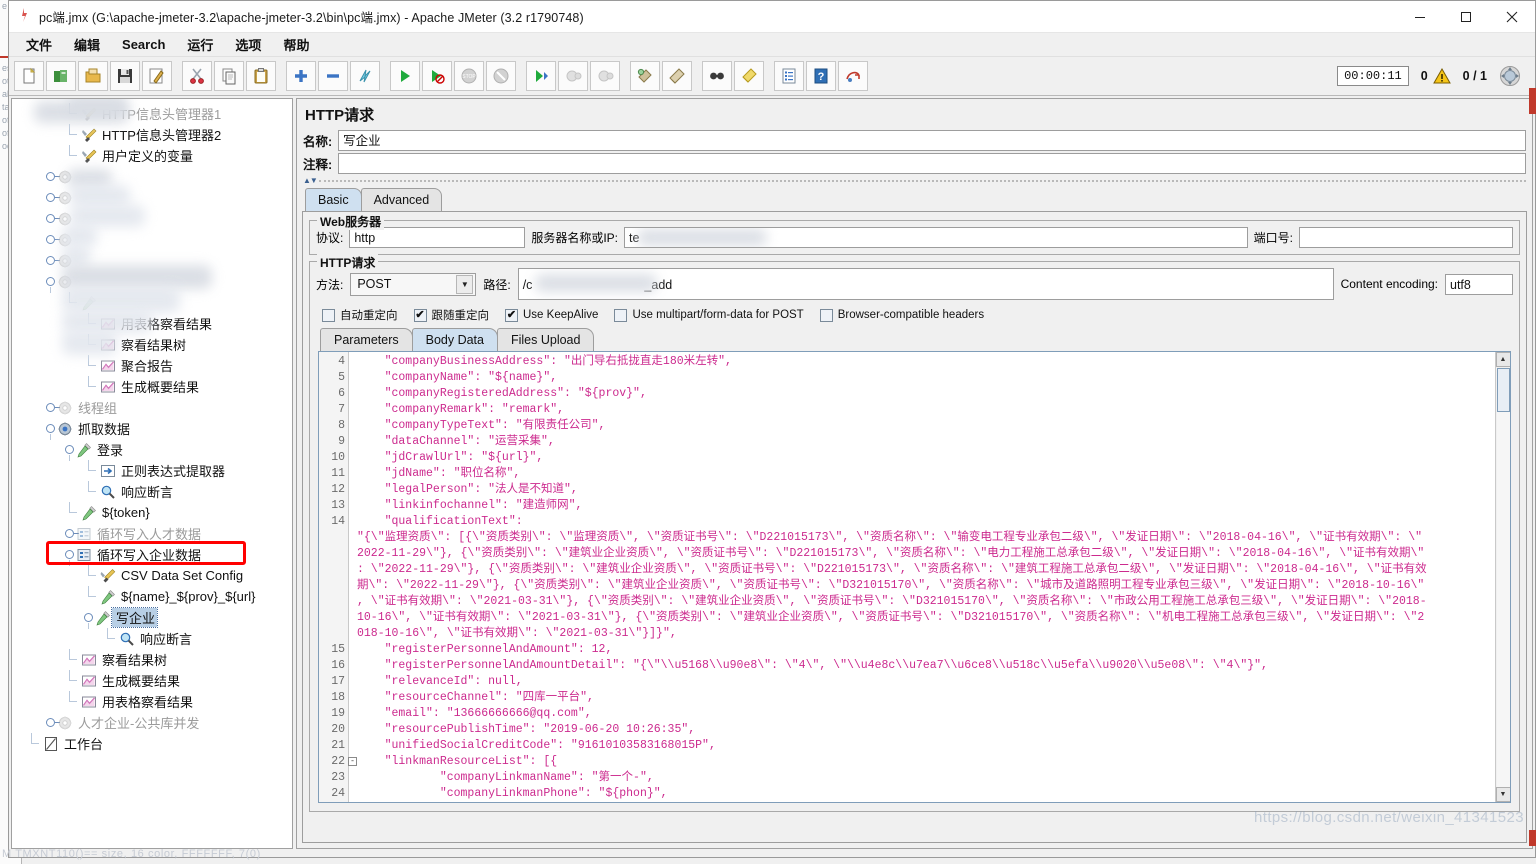 The image size is (1536, 864). I want to click on tree-node: 登录, so click(152, 450).